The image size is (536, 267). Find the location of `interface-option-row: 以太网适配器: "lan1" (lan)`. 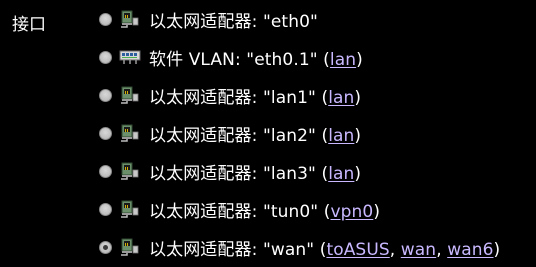

interface-option-row: 以太网适配器: "lan1" (lan) is located at coordinates (317, 95).